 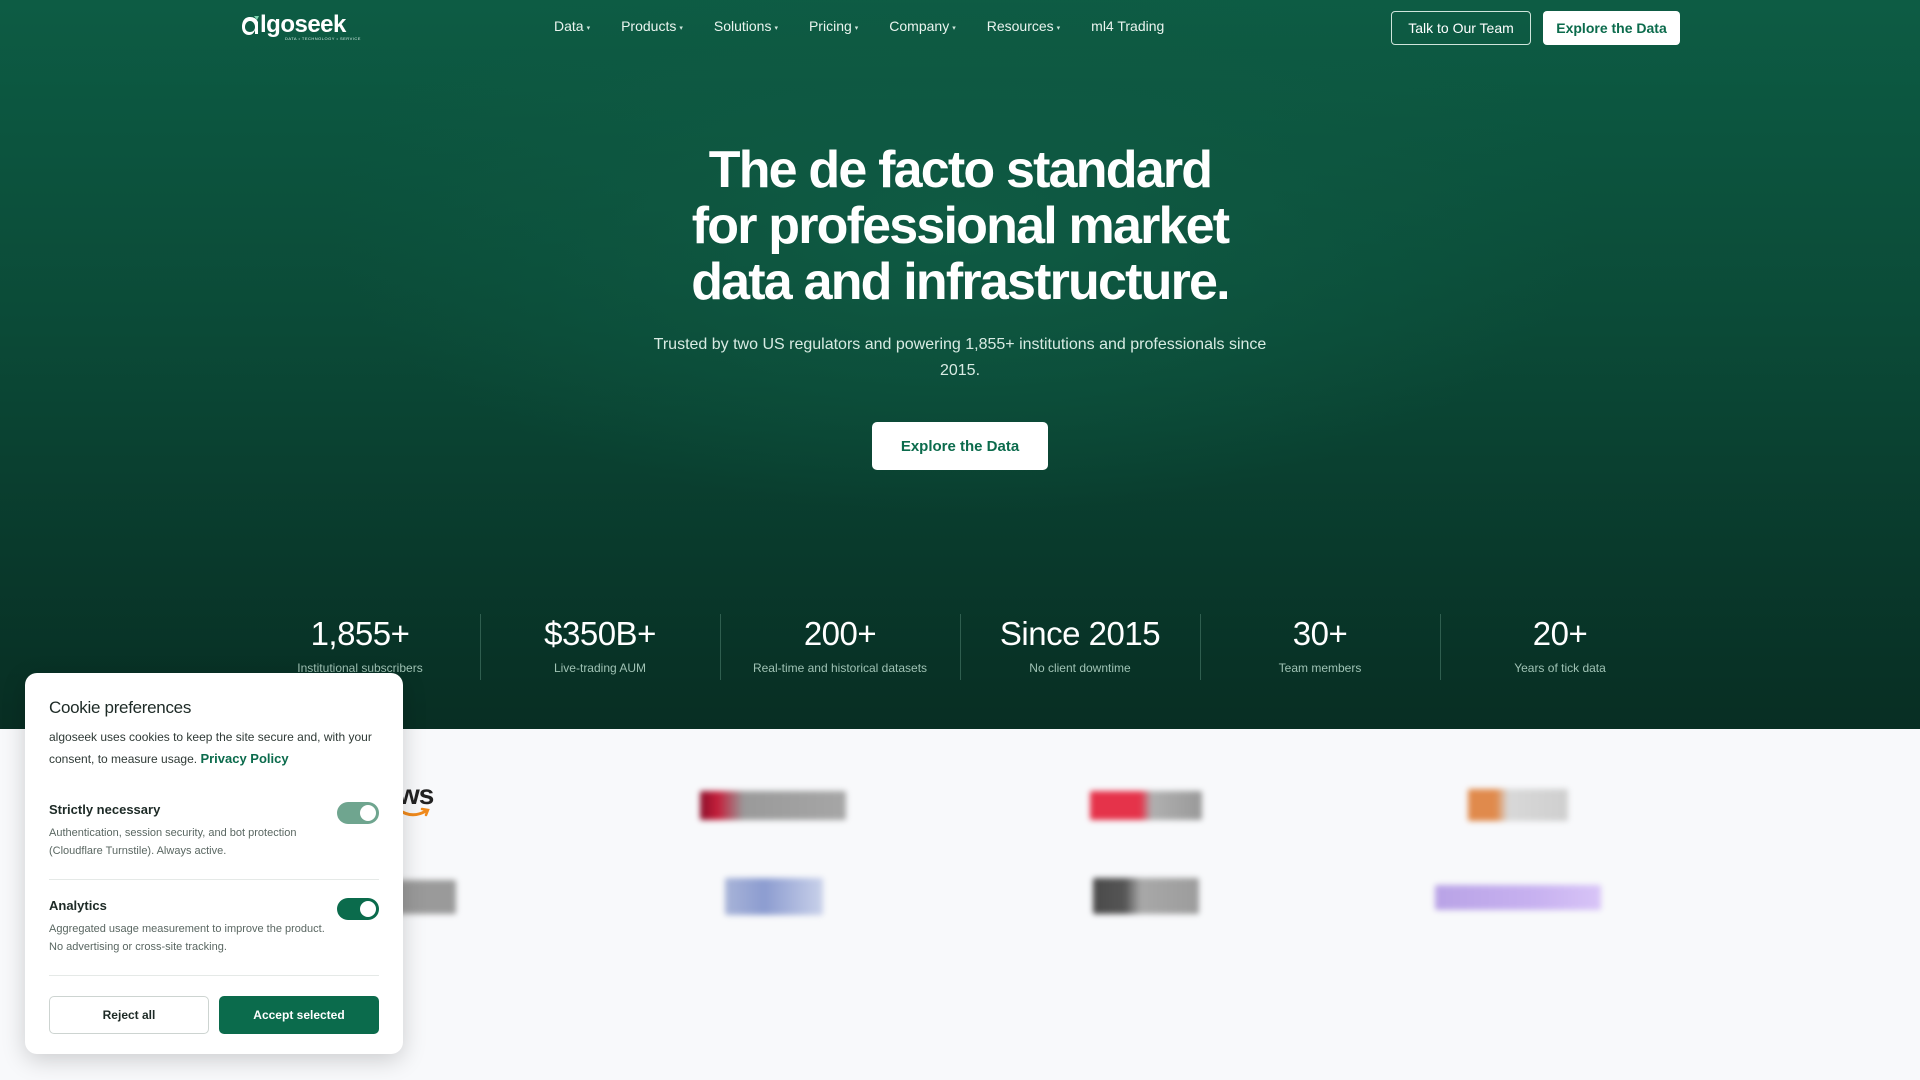 I want to click on stat-label: Real-time and historical datasets, so click(x=840, y=668).